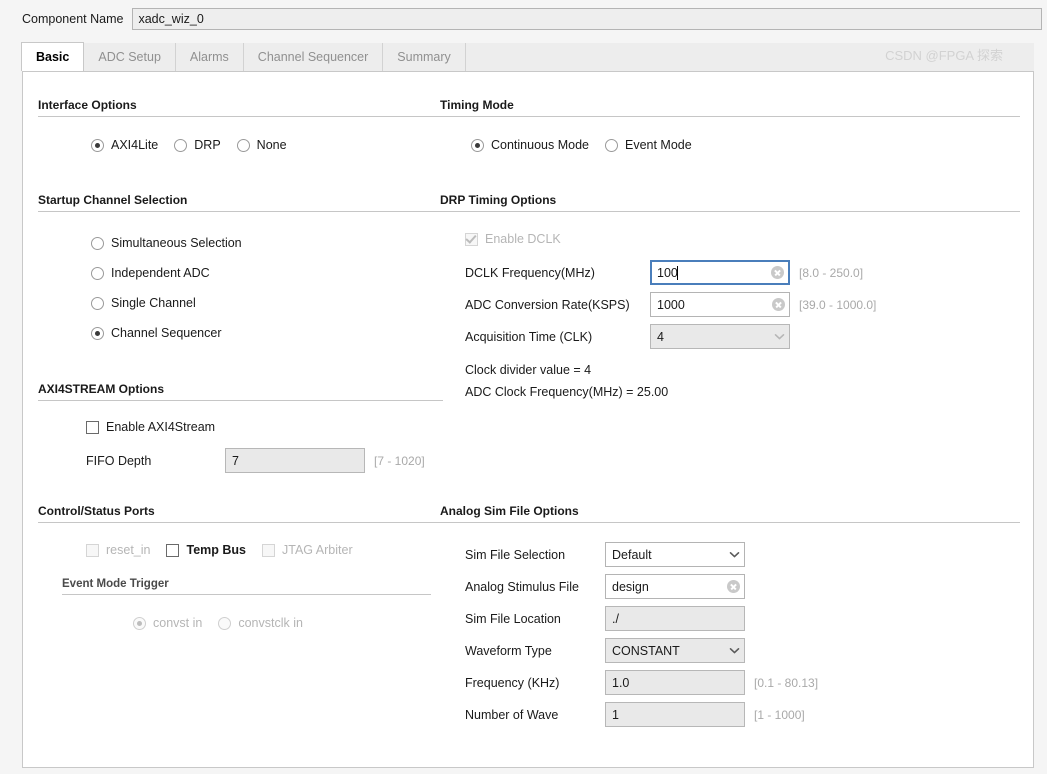 The width and height of the screenshot is (1047, 774). I want to click on dclk-frequency-input: 100, so click(720, 272).